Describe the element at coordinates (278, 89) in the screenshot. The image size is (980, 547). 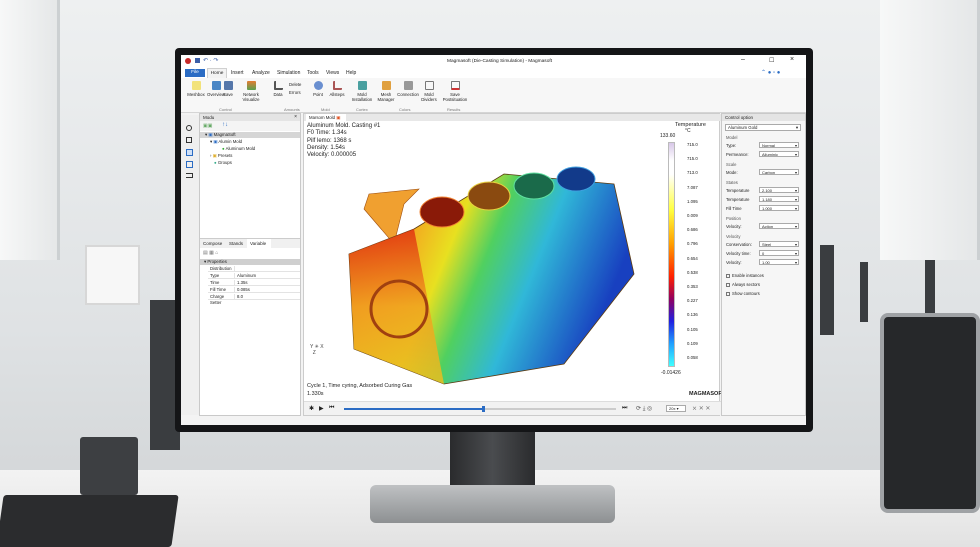
I see `data-button: Data` at that location.